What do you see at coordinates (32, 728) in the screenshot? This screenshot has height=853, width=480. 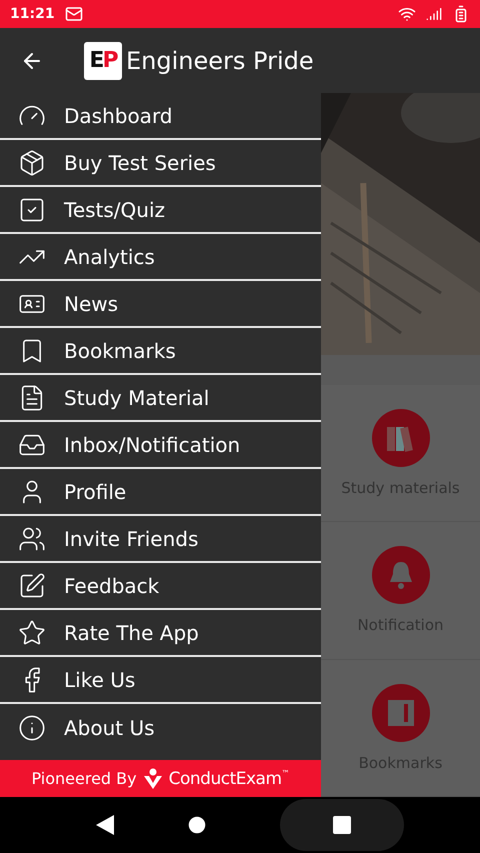 I see `info-icon` at bounding box center [32, 728].